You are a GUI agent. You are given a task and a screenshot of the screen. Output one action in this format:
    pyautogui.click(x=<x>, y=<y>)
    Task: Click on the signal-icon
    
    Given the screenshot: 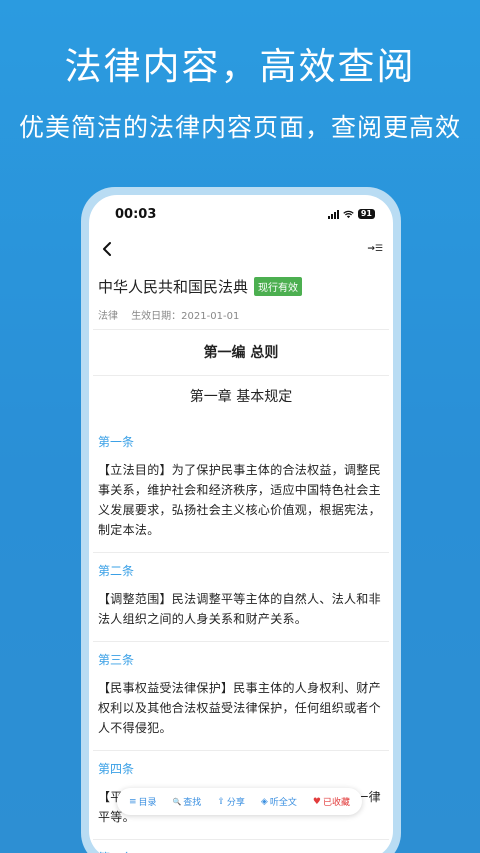 What is the action you would take?
    pyautogui.click(x=333, y=214)
    